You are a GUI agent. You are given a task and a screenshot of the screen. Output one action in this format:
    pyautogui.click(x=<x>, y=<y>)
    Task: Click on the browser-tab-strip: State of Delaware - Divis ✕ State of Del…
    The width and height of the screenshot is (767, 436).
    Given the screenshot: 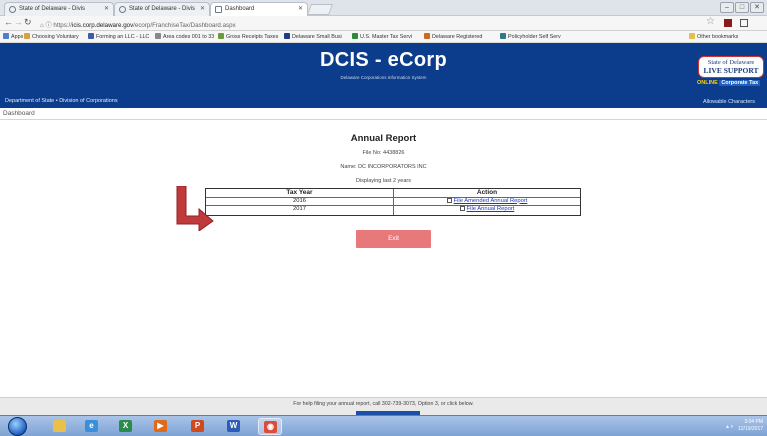 What is the action you would take?
    pyautogui.click(x=383, y=8)
    